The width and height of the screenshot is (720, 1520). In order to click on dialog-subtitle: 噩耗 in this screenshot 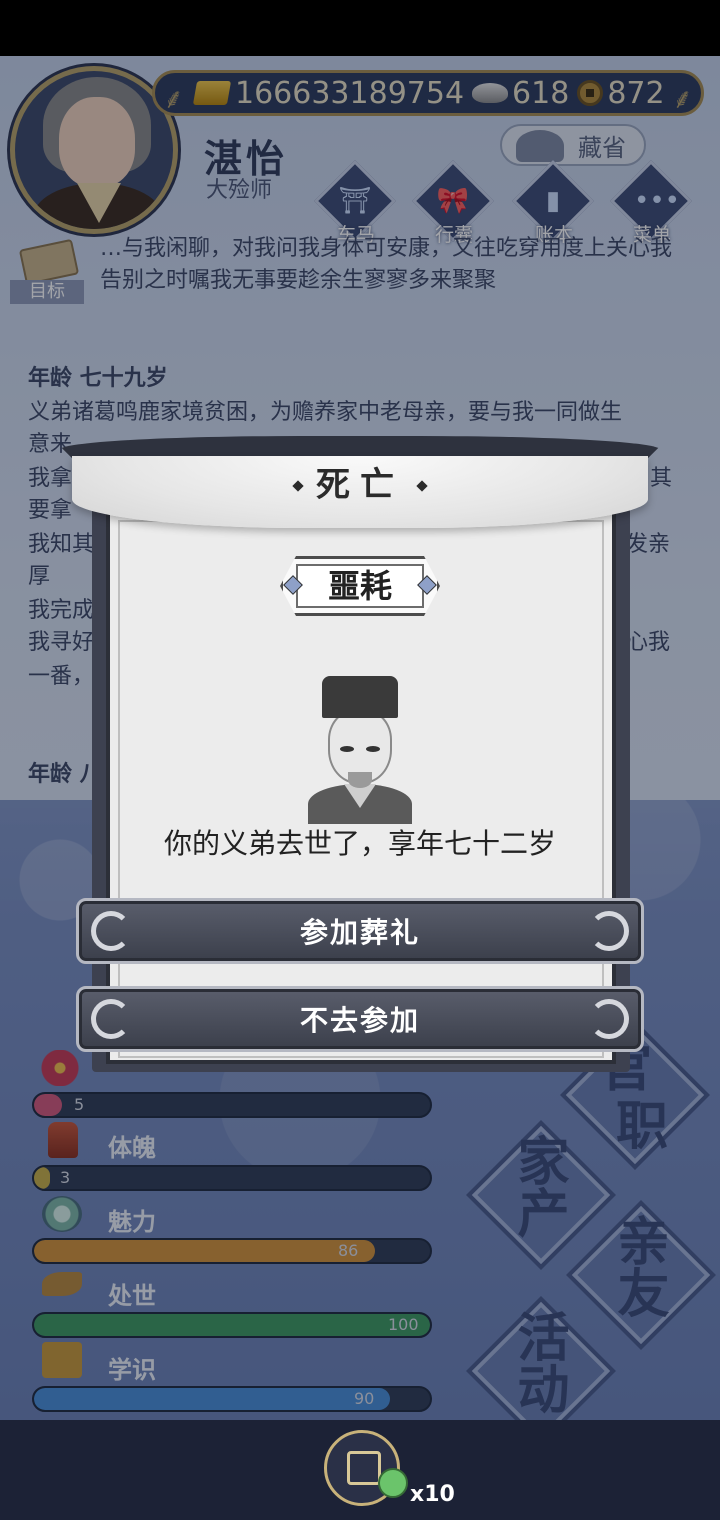, I will do `click(359, 586)`.